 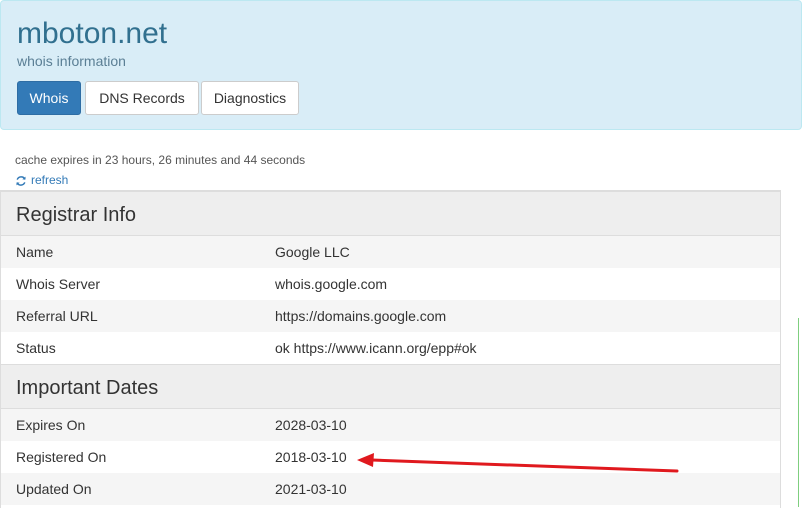 I want to click on section-heading: Important Dates, so click(x=87, y=388).